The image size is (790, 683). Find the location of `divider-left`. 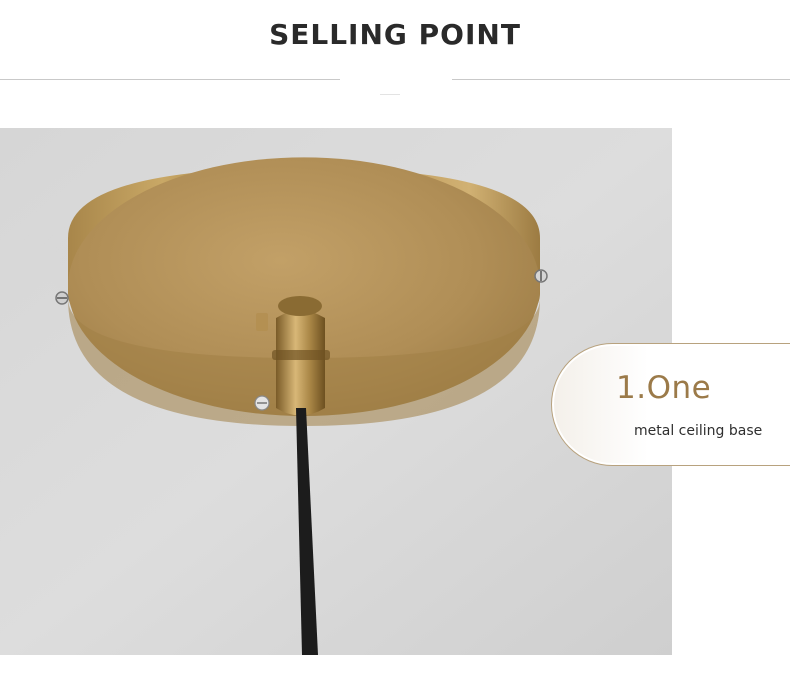

divider-left is located at coordinates (170, 79).